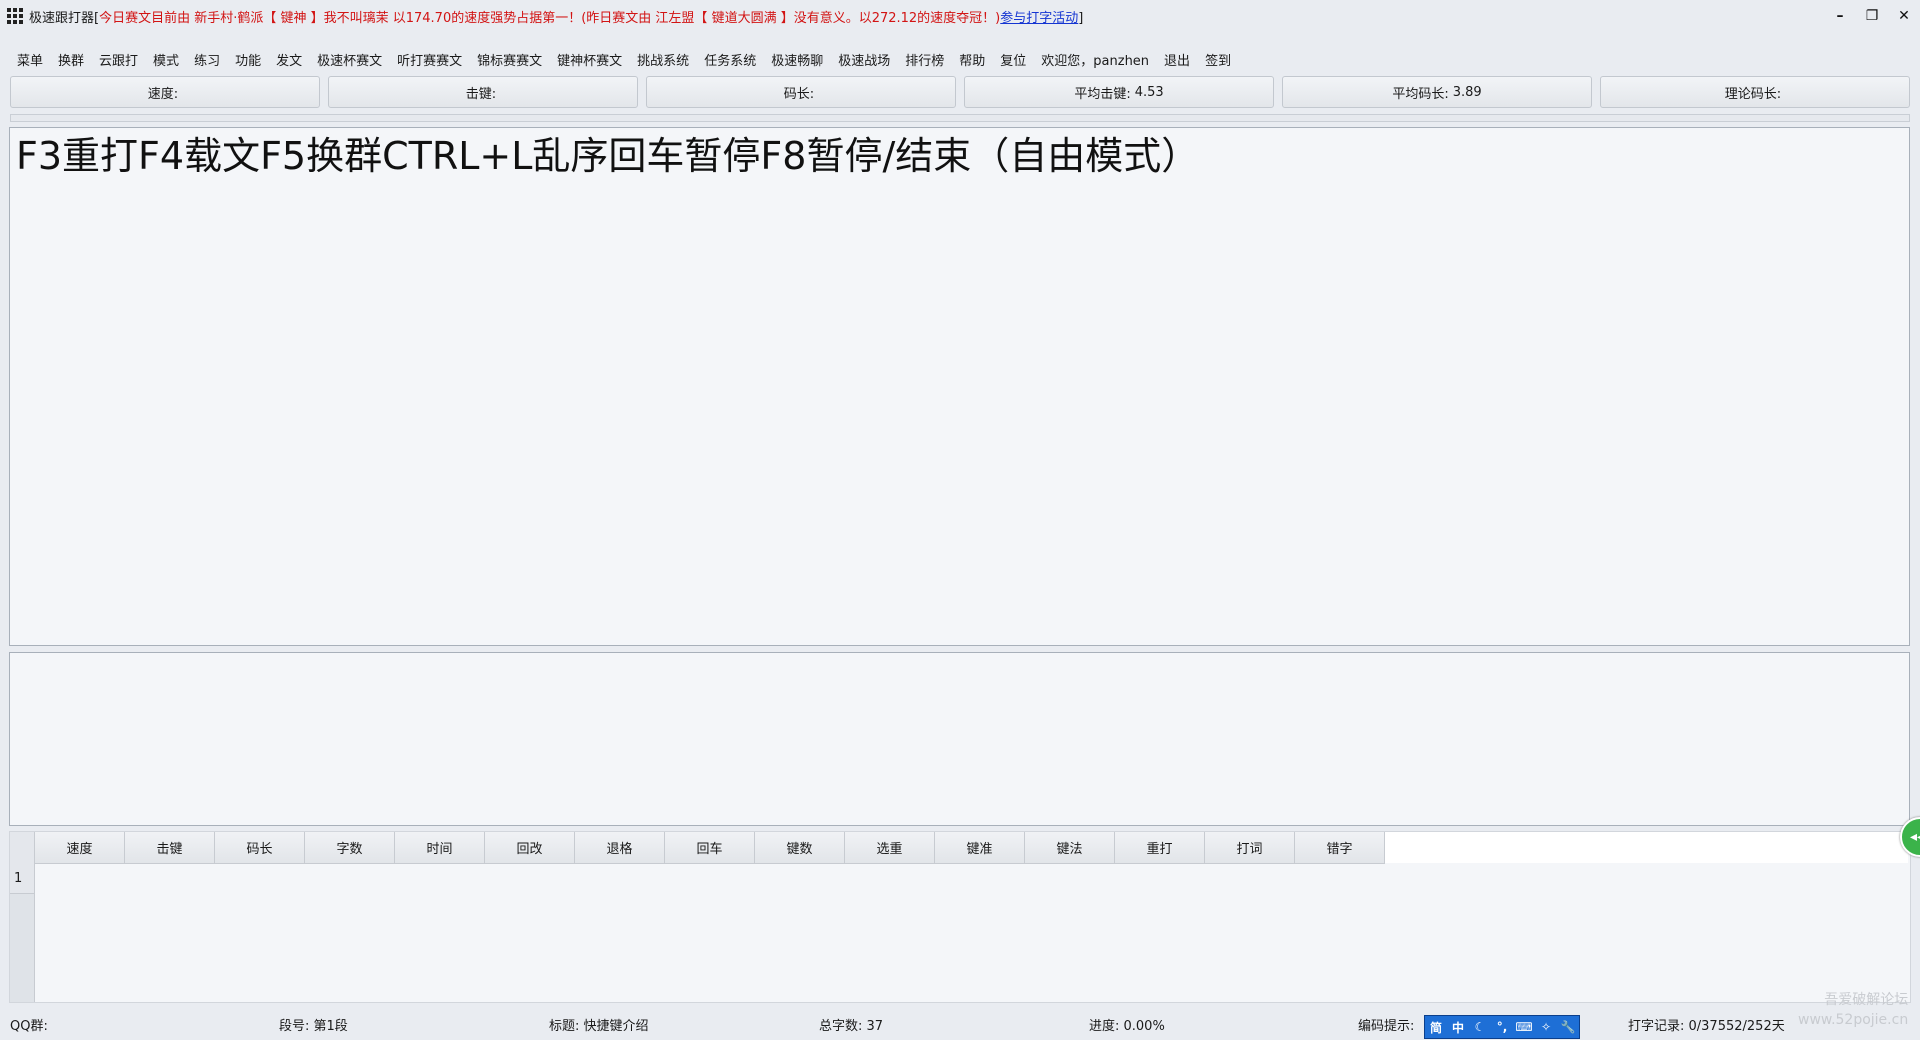 This screenshot has height=1040, width=1920. Describe the element at coordinates (1250, 848) in the screenshot. I see `column-header-word-typing: 打词` at that location.